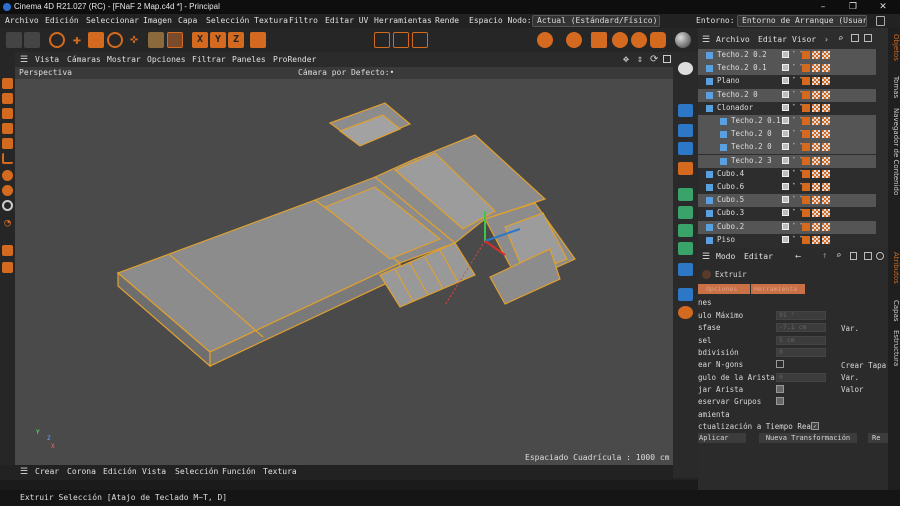 This screenshot has height=506, width=900. I want to click on object-row: Techo.2 3 • •, so click(787, 161).